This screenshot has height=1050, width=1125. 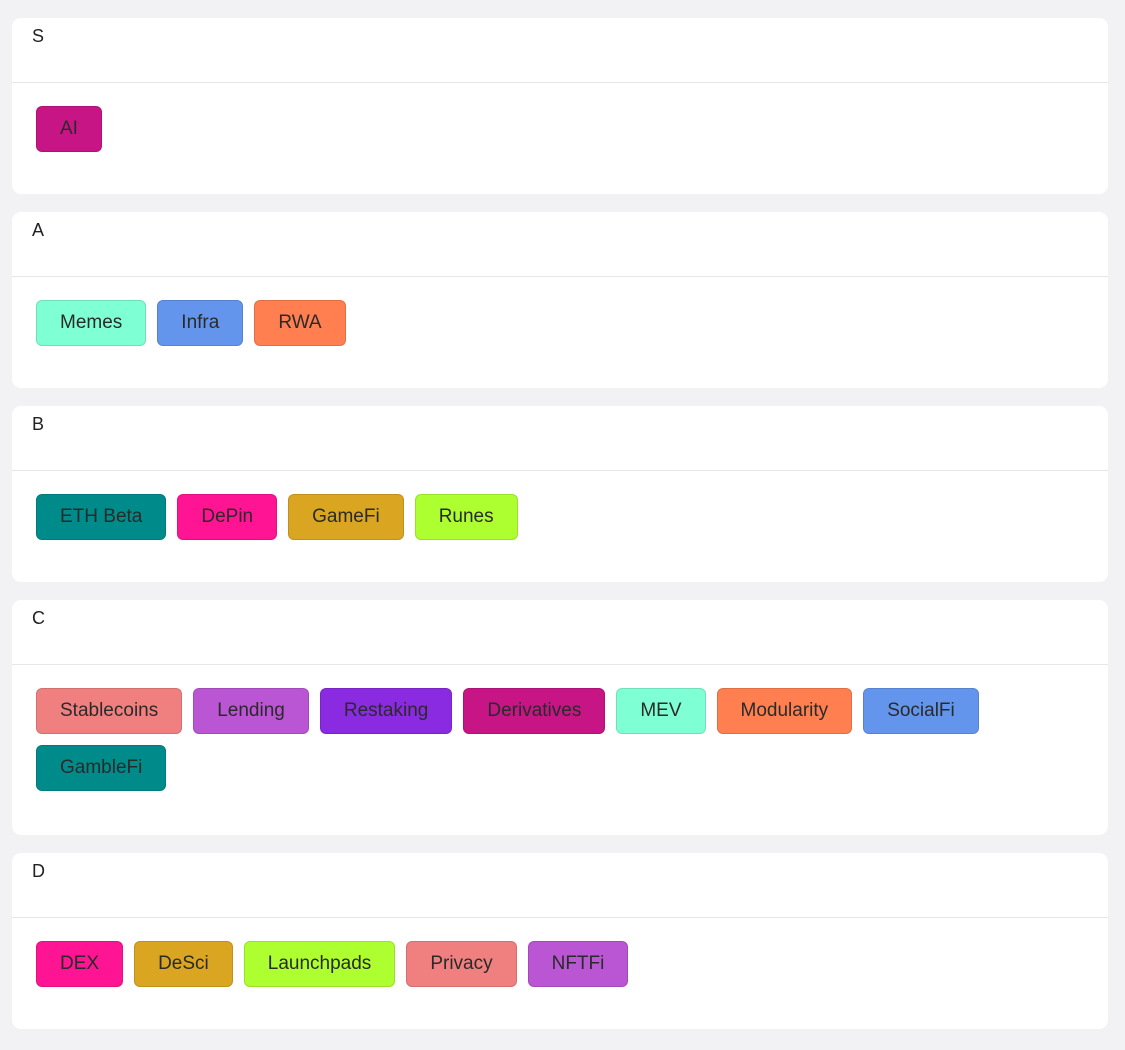 I want to click on tag-dex: DEX, so click(x=80, y=964).